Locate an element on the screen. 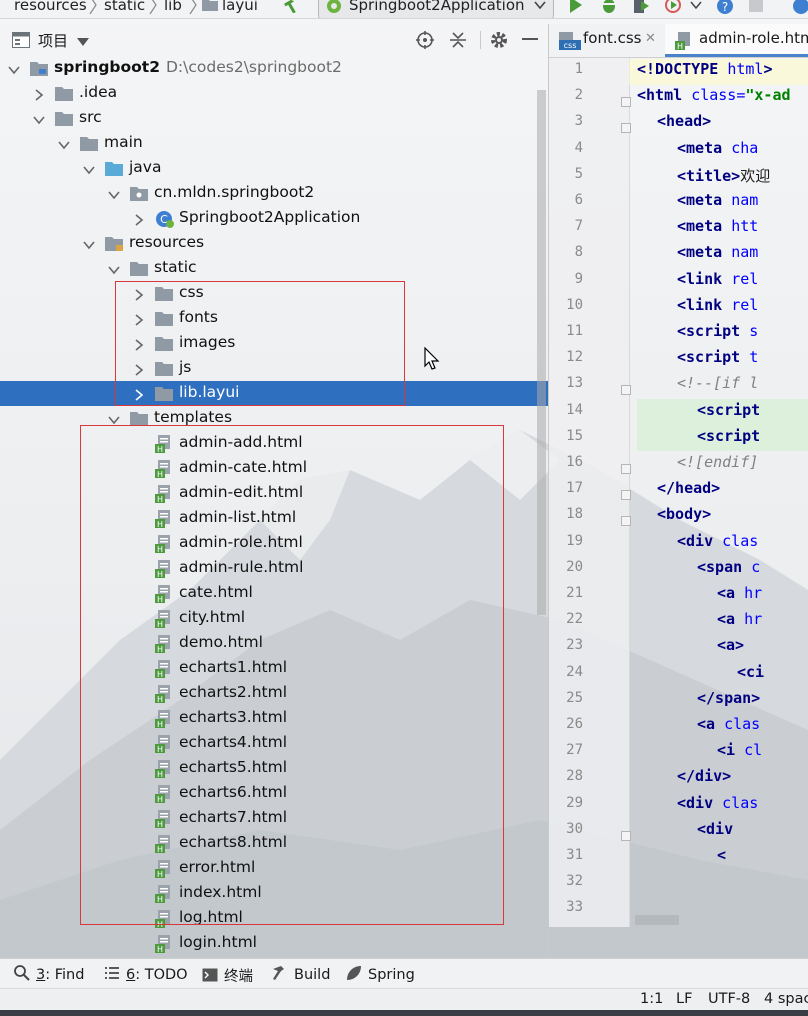  tree-item-file: Hecharts5.html is located at coordinates (274, 768).